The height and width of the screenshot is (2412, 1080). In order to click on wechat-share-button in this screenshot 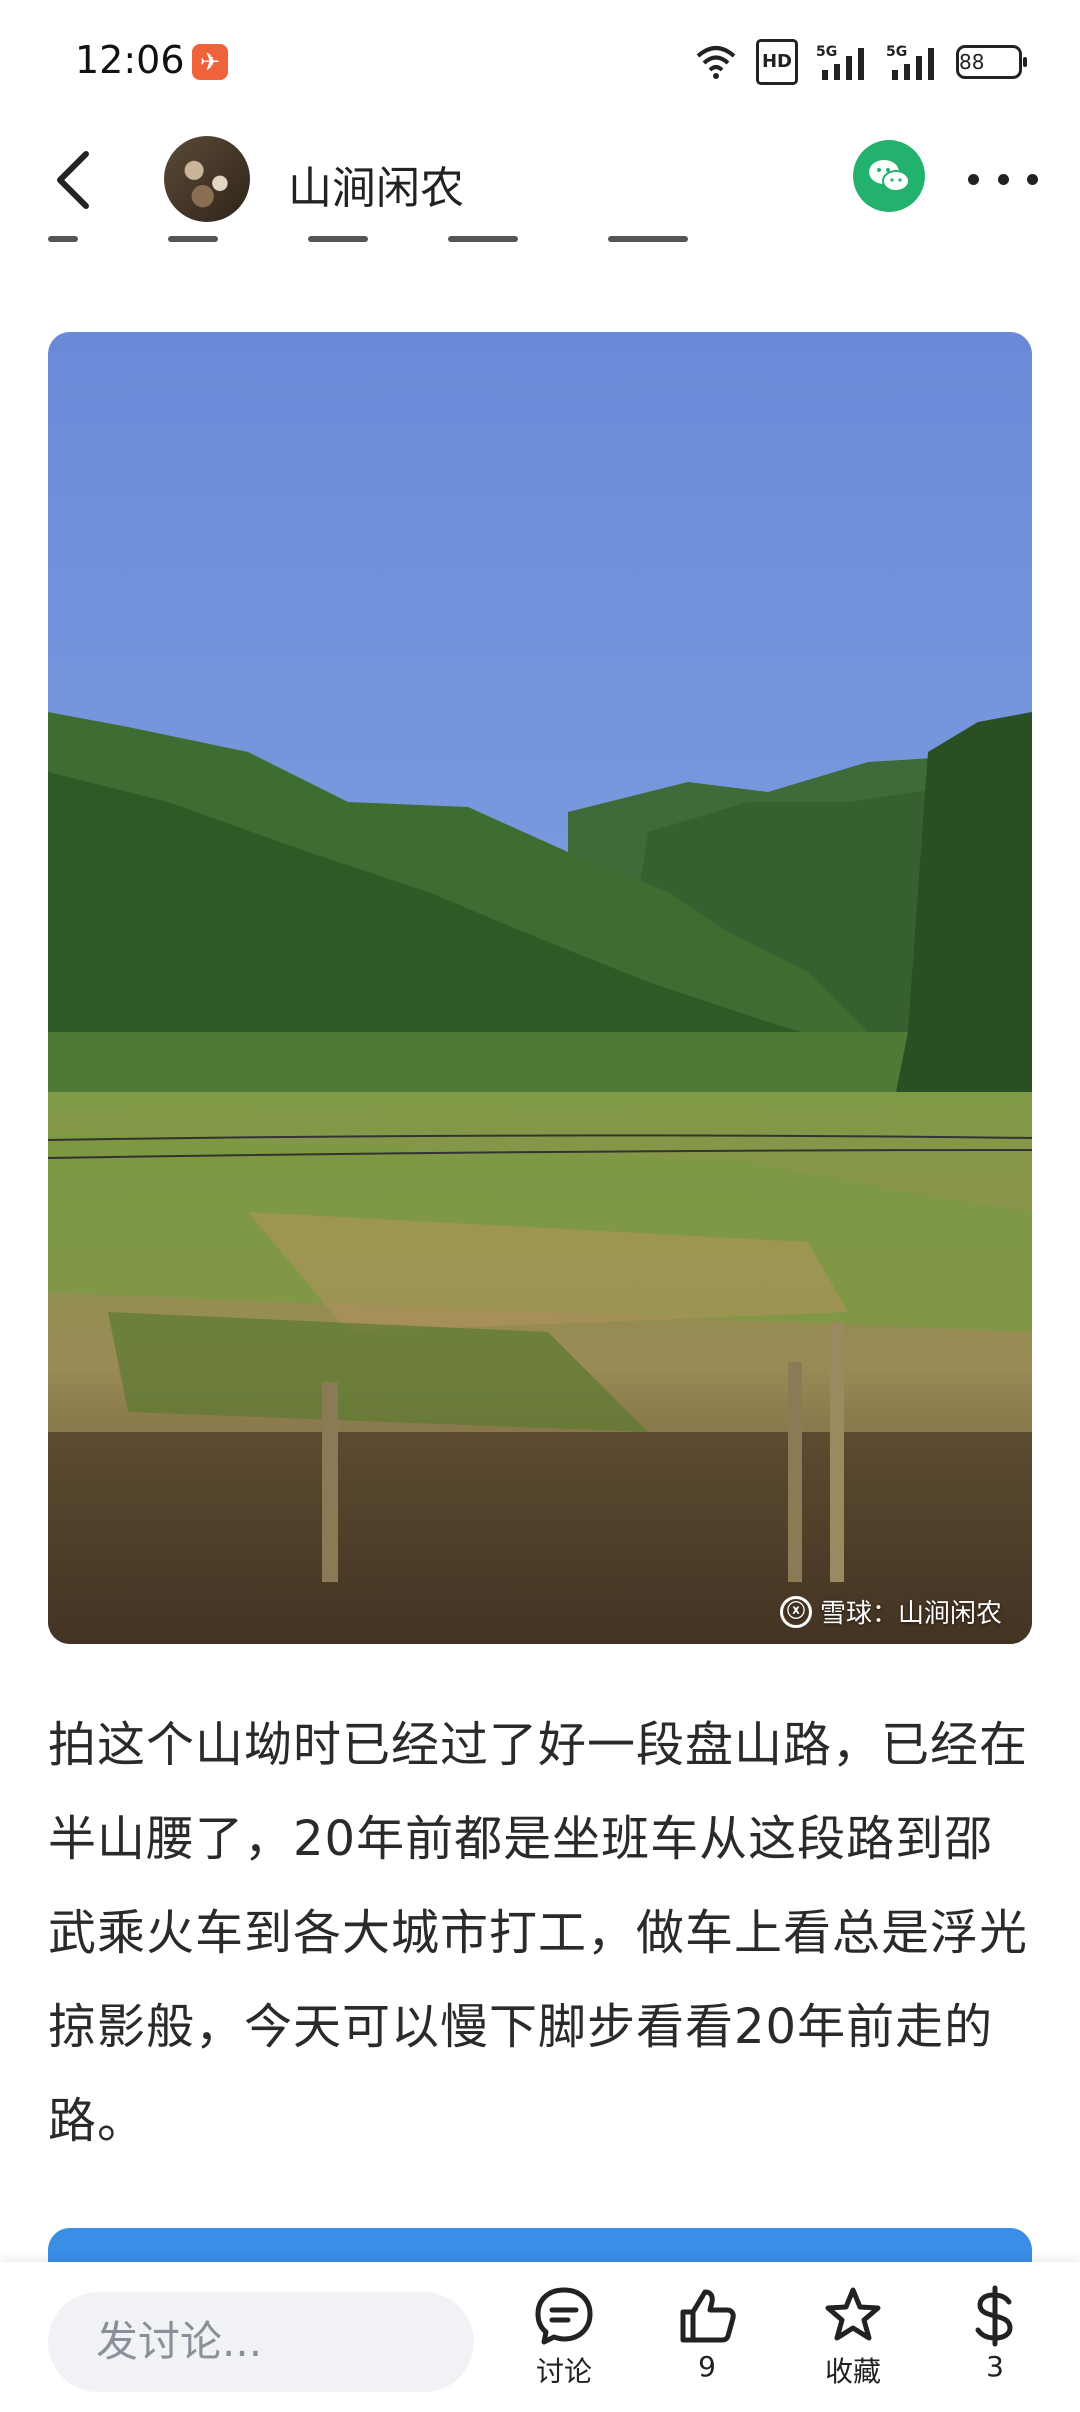, I will do `click(889, 176)`.